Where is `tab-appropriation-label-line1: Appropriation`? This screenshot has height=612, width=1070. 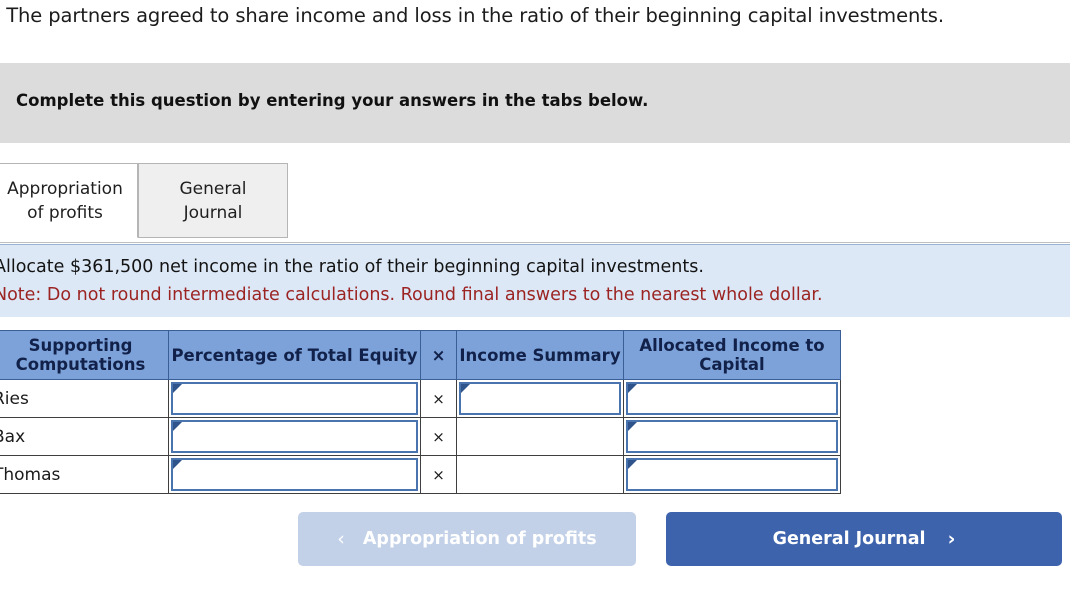
tab-appropriation-label-line1: Appropriation is located at coordinates (65, 188).